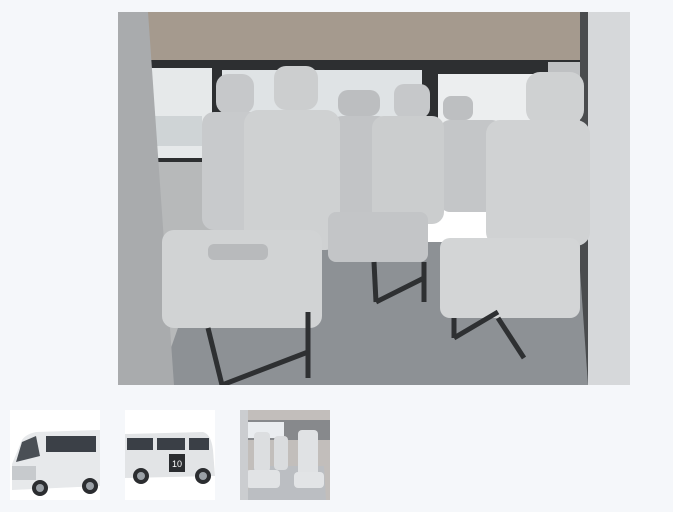 This screenshot has height=512, width=673. Describe the element at coordinates (177, 464) in the screenshot. I see `seat-count-badge: 10` at that location.